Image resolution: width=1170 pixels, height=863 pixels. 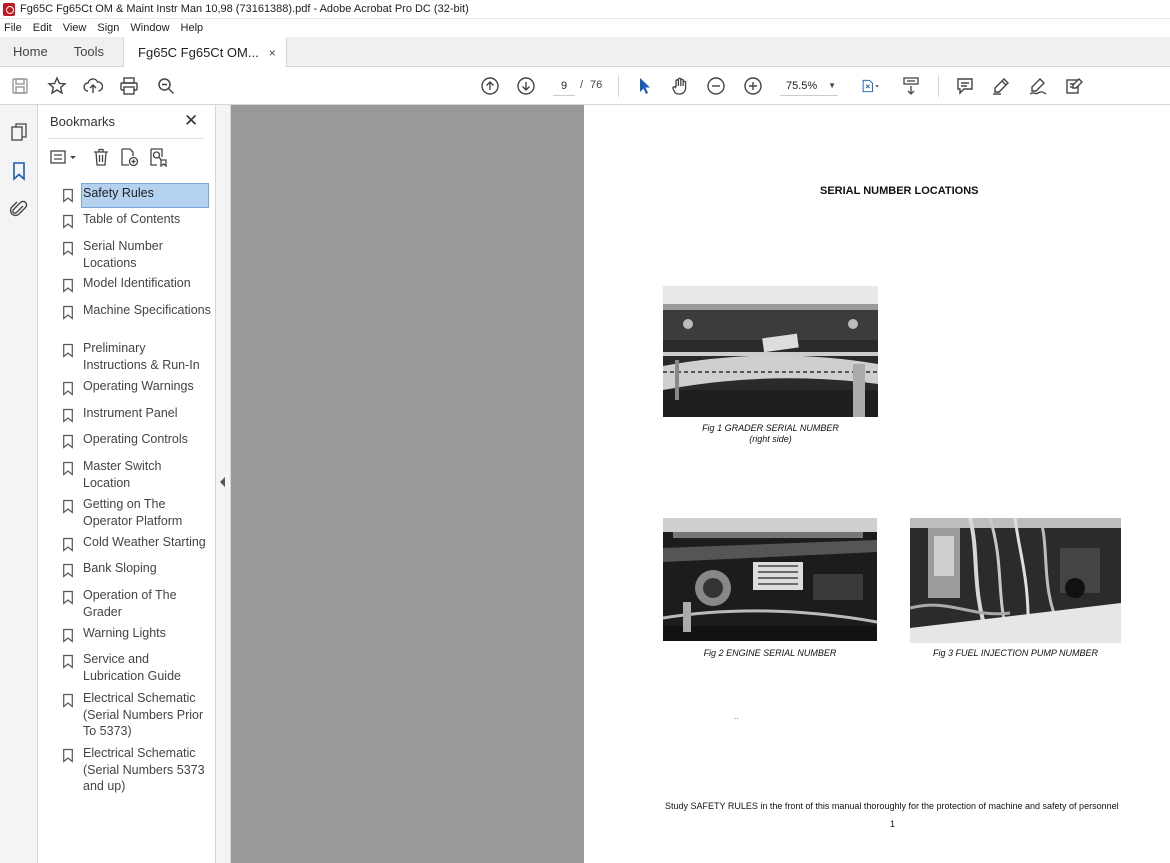 I want to click on bookmark-item: Cold Weather Starting, so click(x=138, y=544).